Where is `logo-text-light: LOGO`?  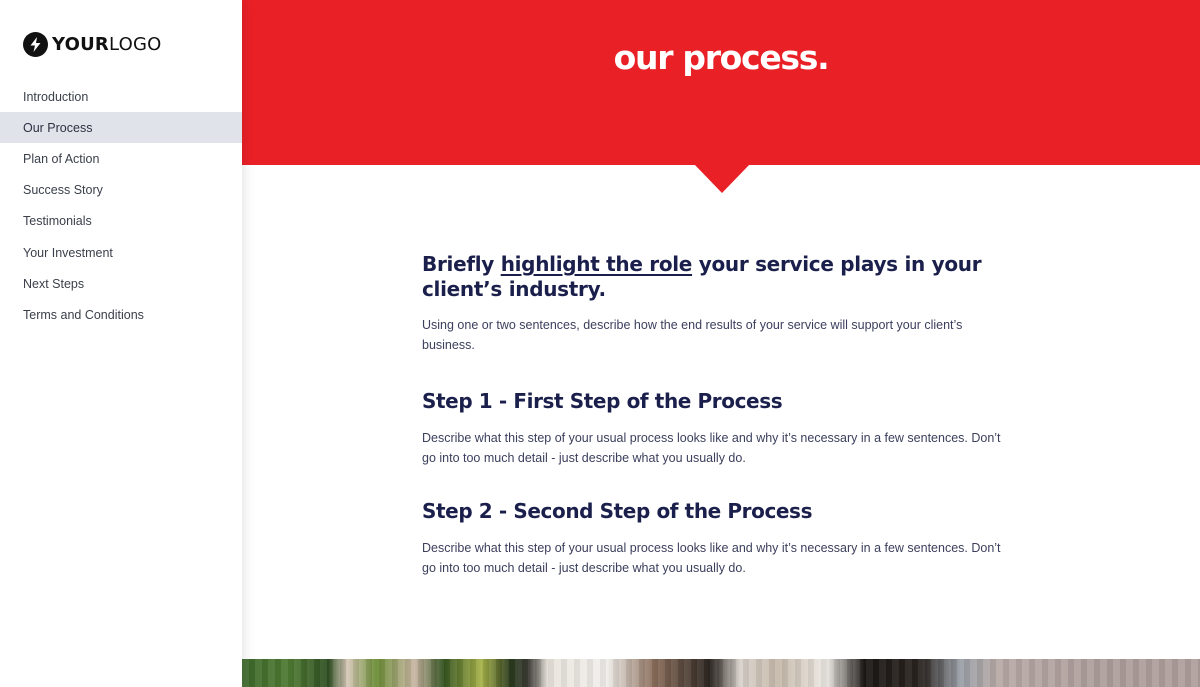 logo-text-light: LOGO is located at coordinates (135, 44).